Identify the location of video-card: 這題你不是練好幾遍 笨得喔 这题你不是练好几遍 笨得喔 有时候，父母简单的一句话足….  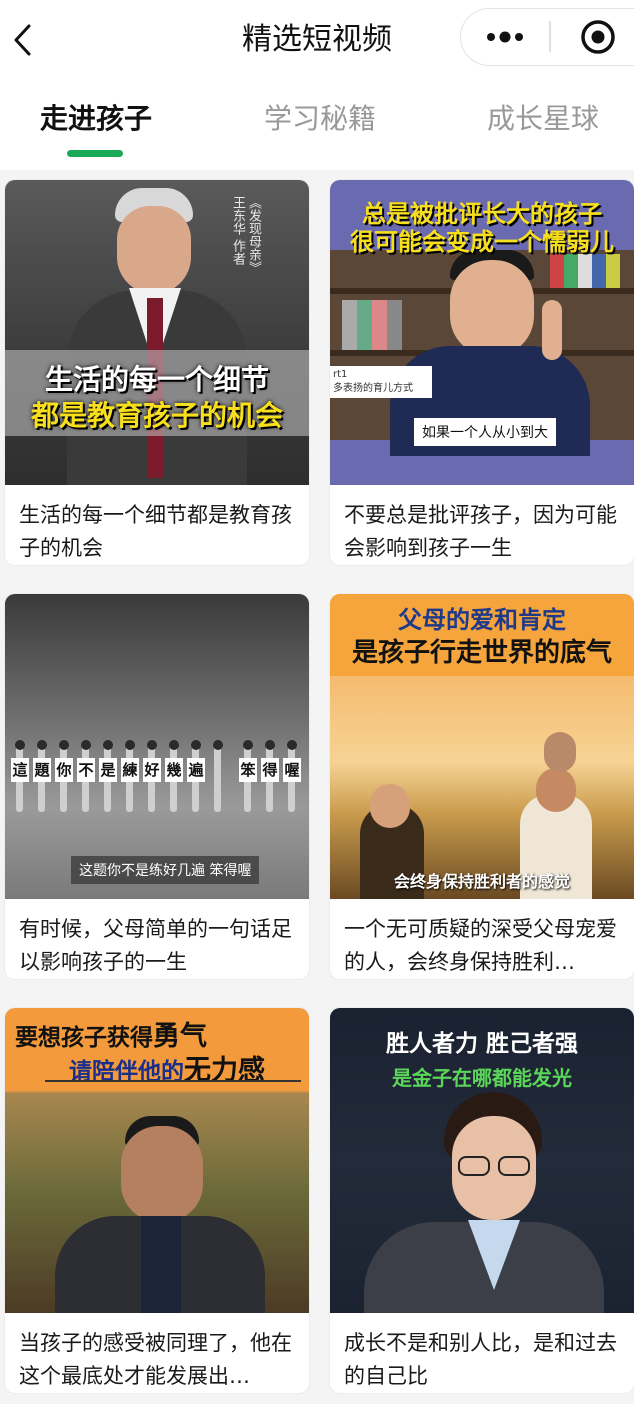
(157, 786).